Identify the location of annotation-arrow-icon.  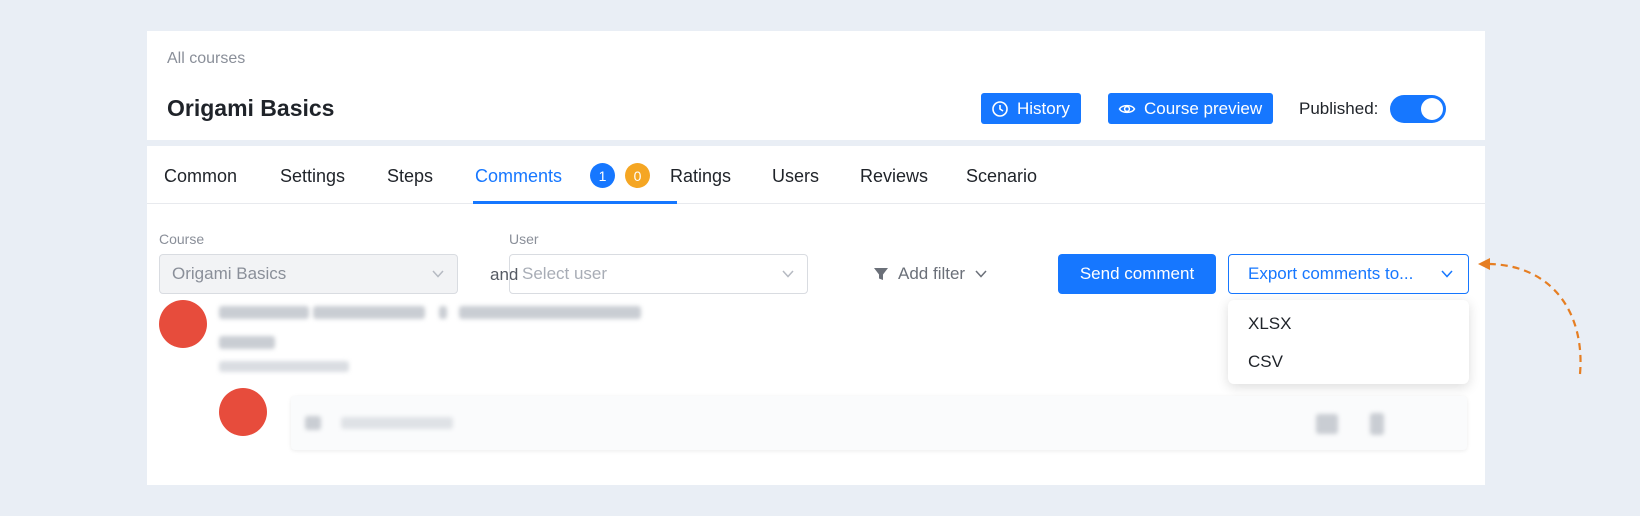
(1530, 316).